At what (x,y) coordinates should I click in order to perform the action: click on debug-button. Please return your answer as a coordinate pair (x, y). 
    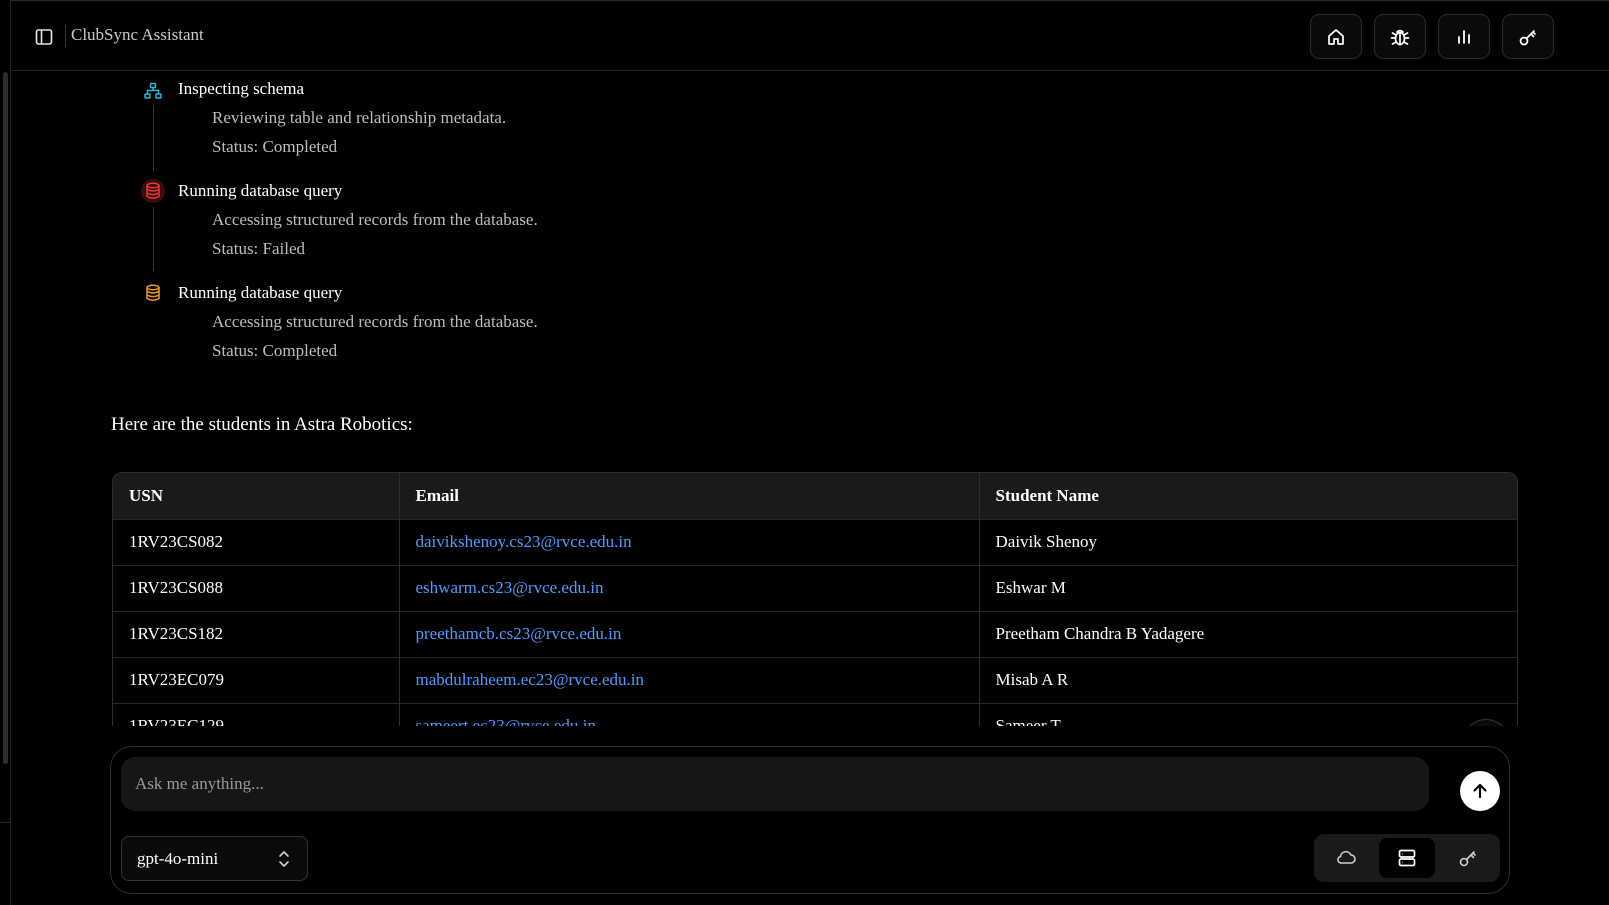
    Looking at the image, I should click on (1400, 36).